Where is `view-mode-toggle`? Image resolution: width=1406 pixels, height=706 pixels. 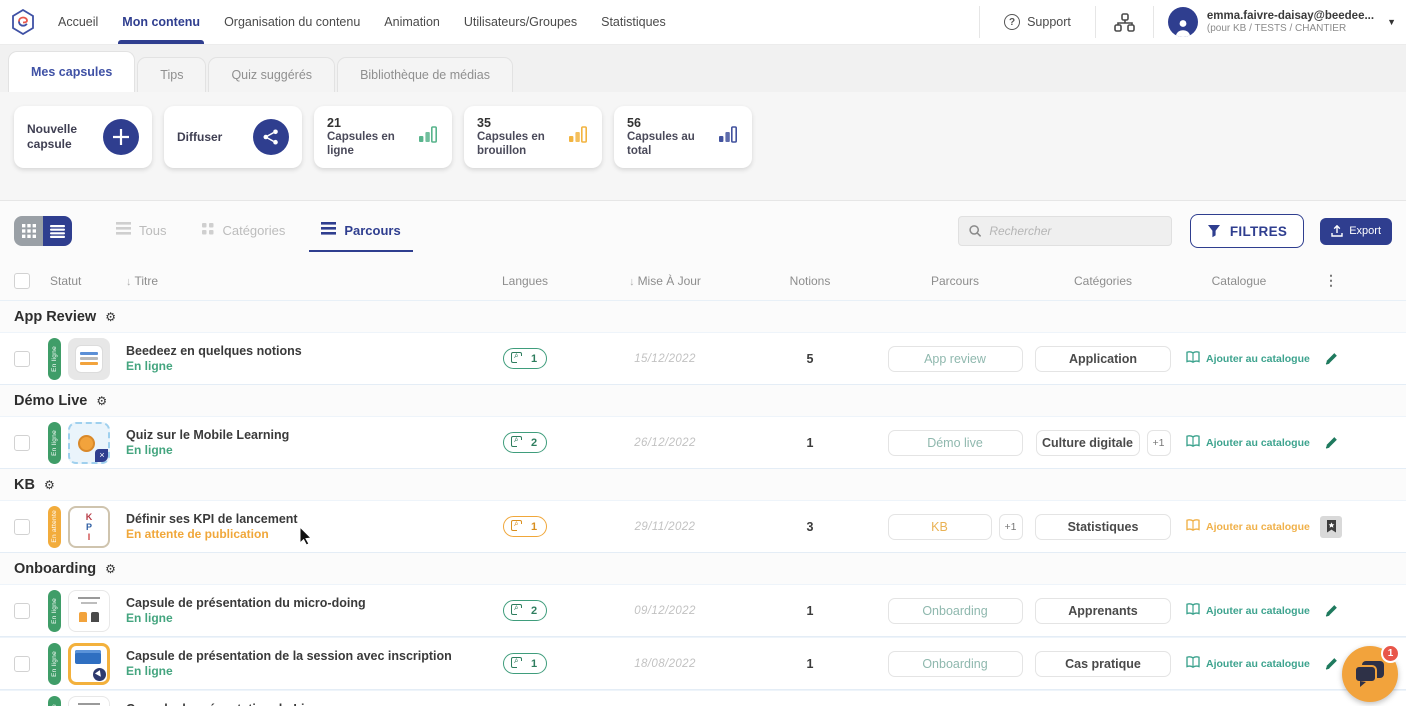
view-mode-toggle is located at coordinates (43, 231).